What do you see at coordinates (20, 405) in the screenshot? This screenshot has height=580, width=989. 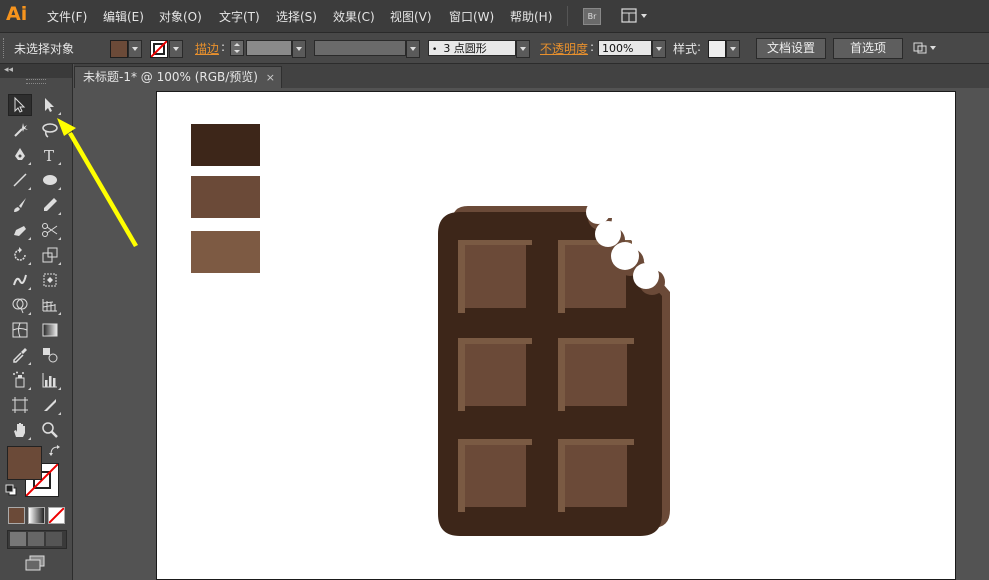 I see `artboard-tool` at bounding box center [20, 405].